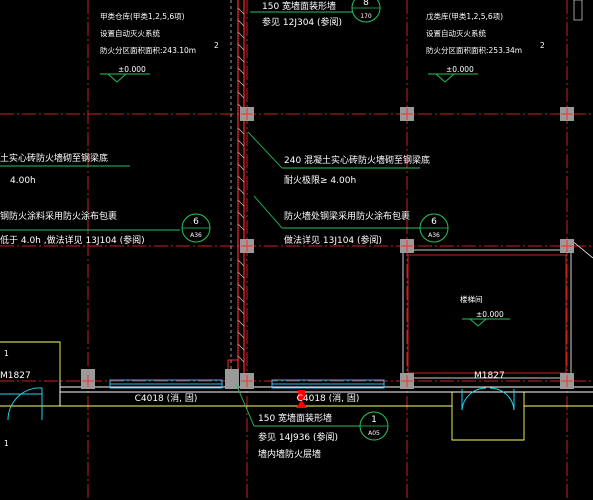 This screenshot has height=500, width=593. Describe the element at coordinates (374, 433) in the screenshot. I see `detail-bubble-sheet: A05` at that location.